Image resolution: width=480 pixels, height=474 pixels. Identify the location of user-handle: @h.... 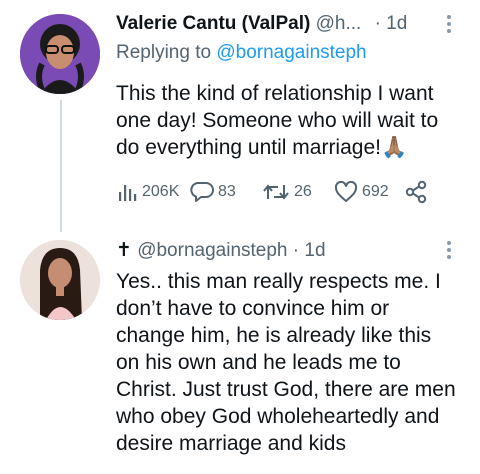
(339, 23).